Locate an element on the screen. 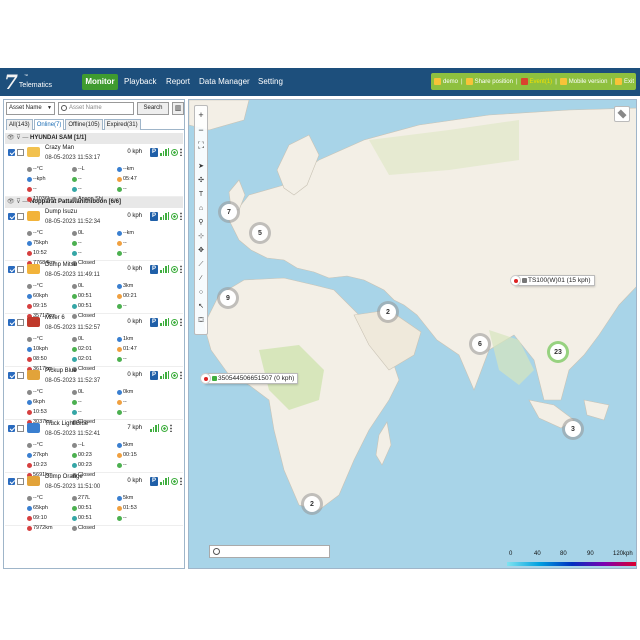 The width and height of the screenshot is (640, 640). cursor-icon: ↖ is located at coordinates (201, 307).